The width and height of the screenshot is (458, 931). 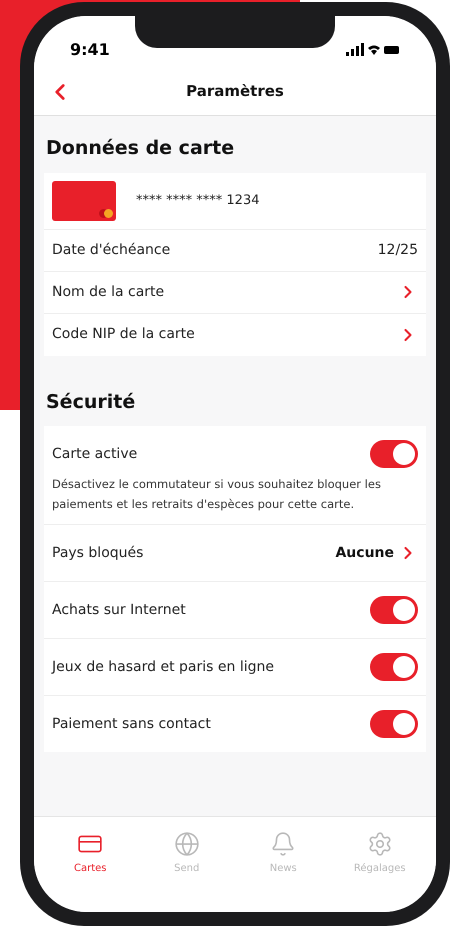 I want to click on row-value: Aucune, so click(x=364, y=553).